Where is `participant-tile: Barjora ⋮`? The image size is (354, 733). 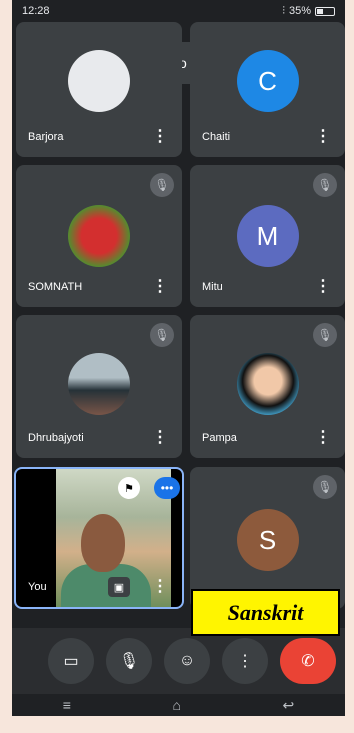 participant-tile: Barjora ⋮ is located at coordinates (99, 89).